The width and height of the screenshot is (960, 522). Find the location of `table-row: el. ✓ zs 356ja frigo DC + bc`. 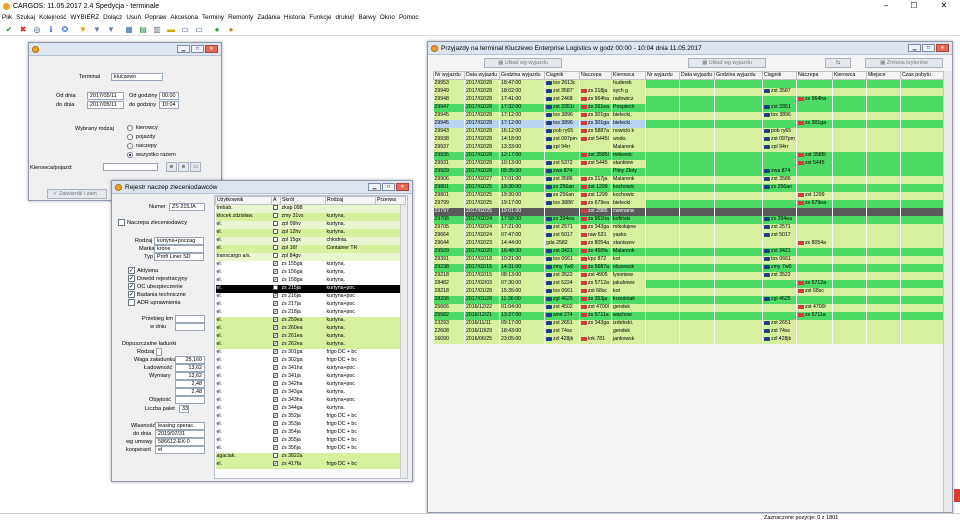

table-row: el. ✓ zs 356ja frigo DC + bc is located at coordinates (310, 448).